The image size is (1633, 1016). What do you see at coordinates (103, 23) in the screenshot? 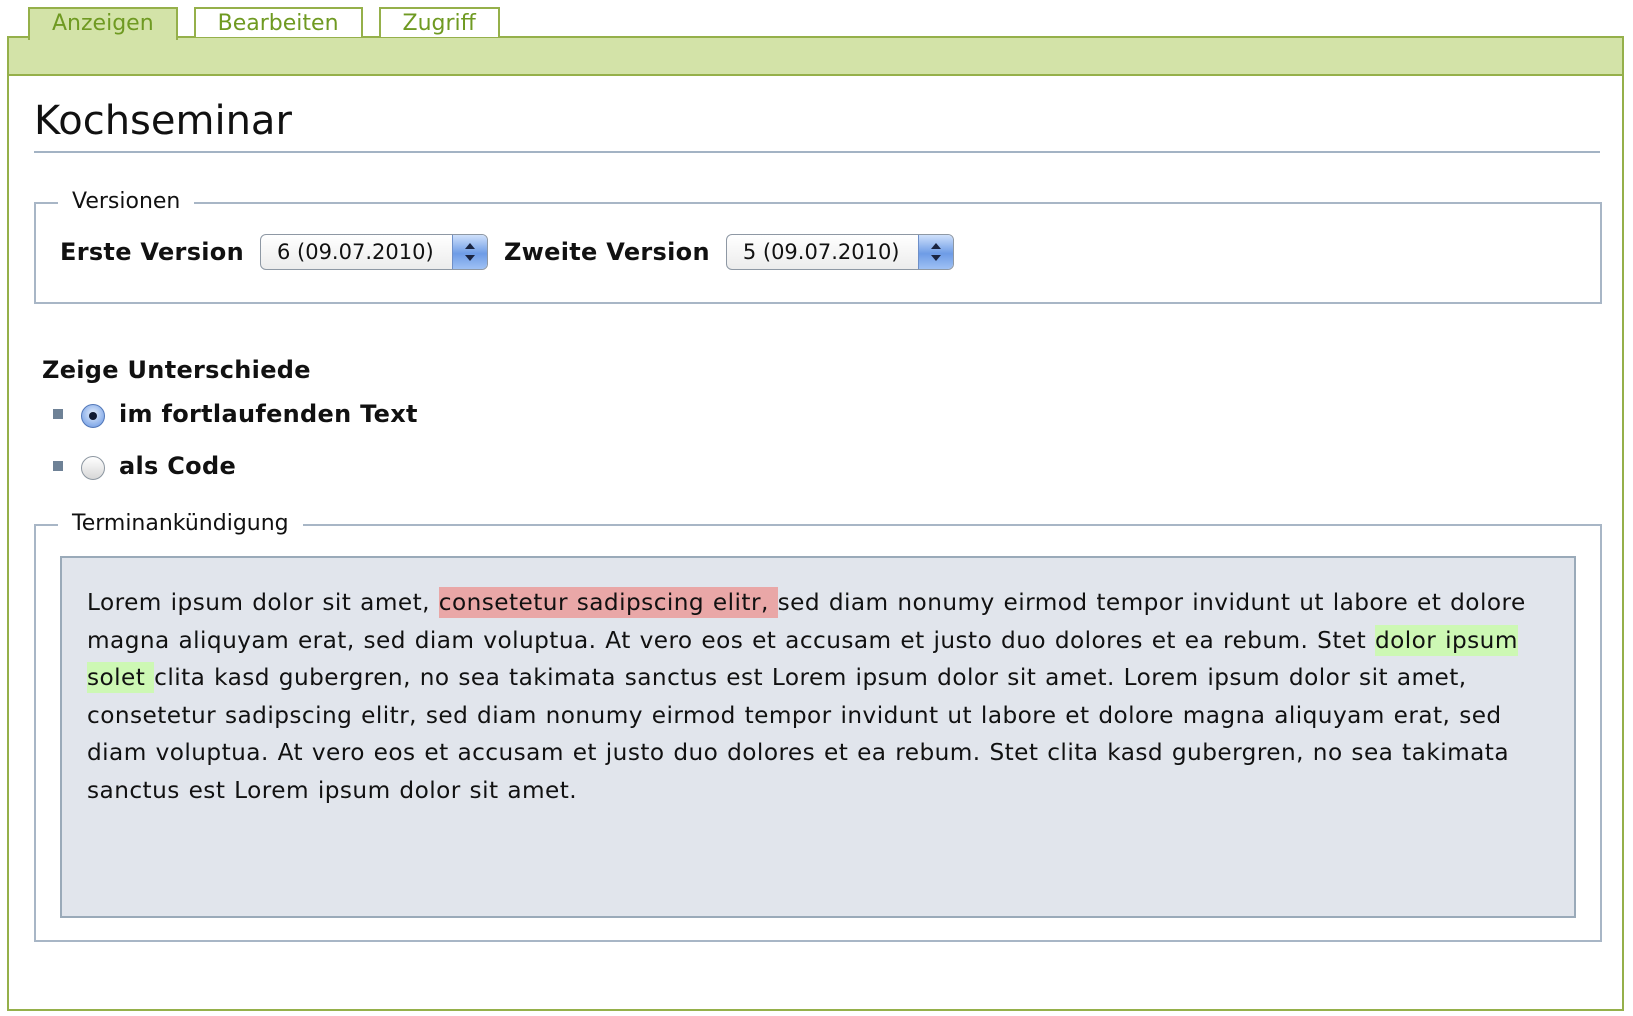
I see `tab-anzeigen: Anzeigen` at bounding box center [103, 23].